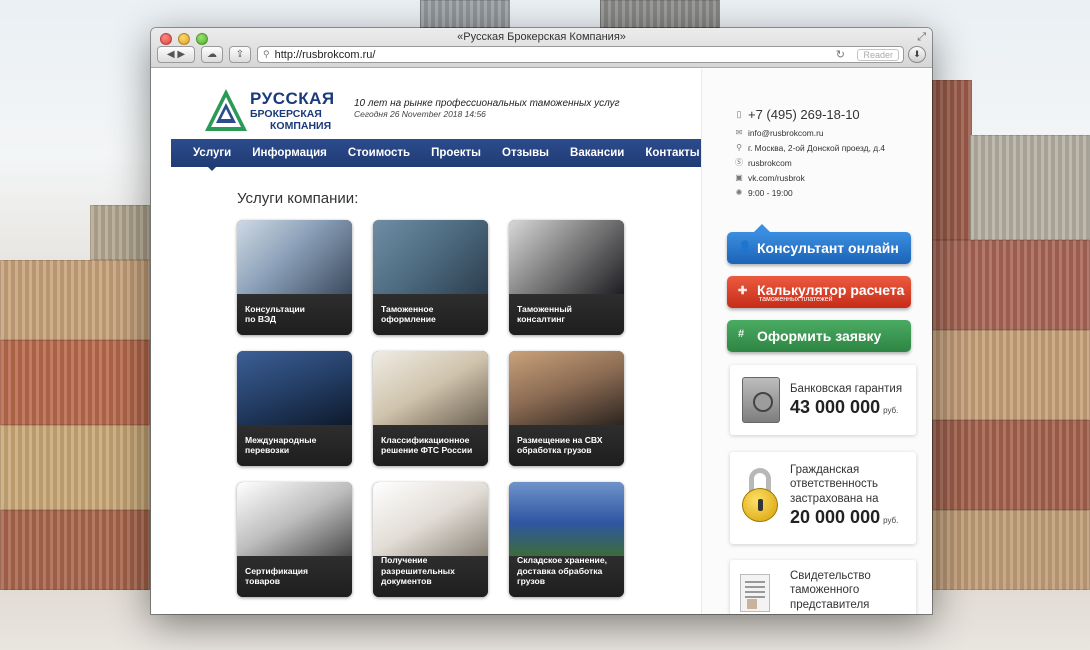 This screenshot has width=1090, height=650. I want to click on service-tile-certification: Сертификация товаров, so click(294, 539).